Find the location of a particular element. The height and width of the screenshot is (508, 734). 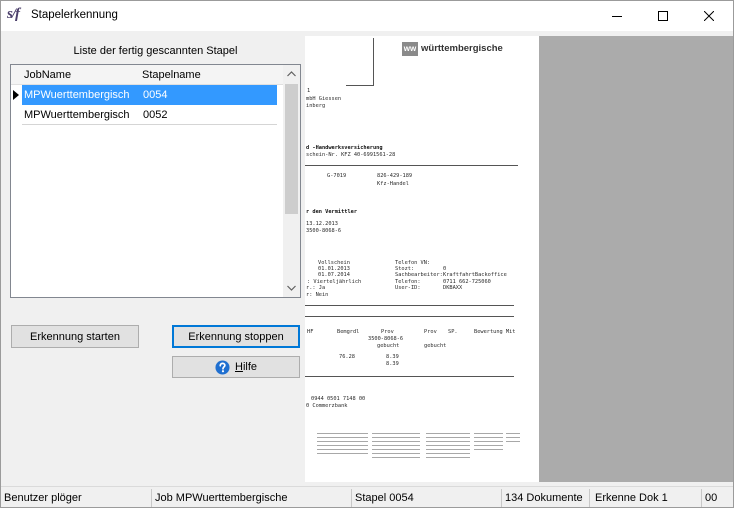

help-icon is located at coordinates (222, 367).